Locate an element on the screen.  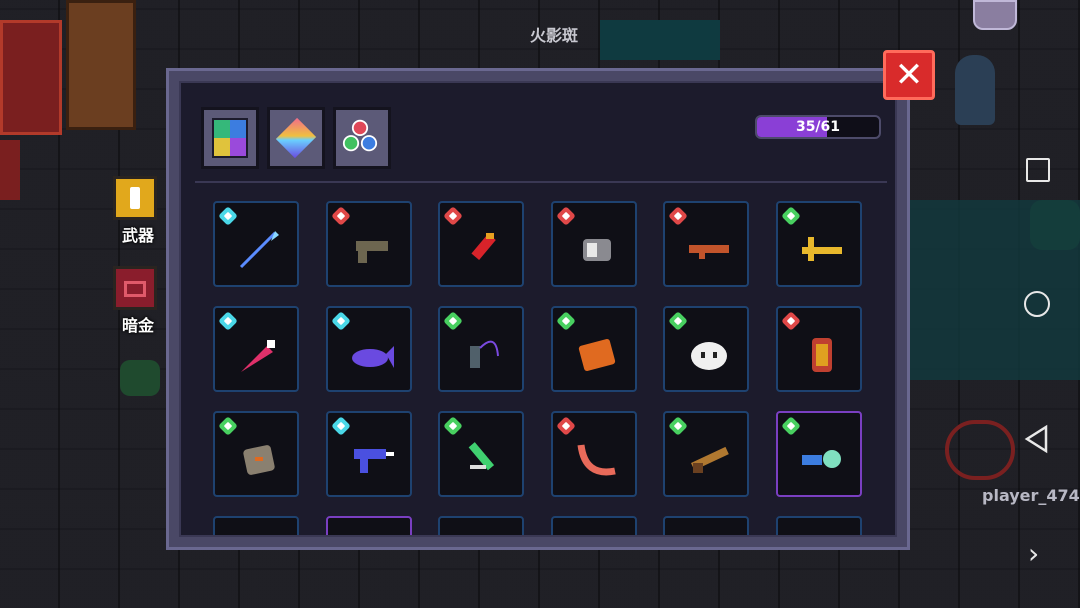
item-slot-golden-key is located at coordinates (818, 244).